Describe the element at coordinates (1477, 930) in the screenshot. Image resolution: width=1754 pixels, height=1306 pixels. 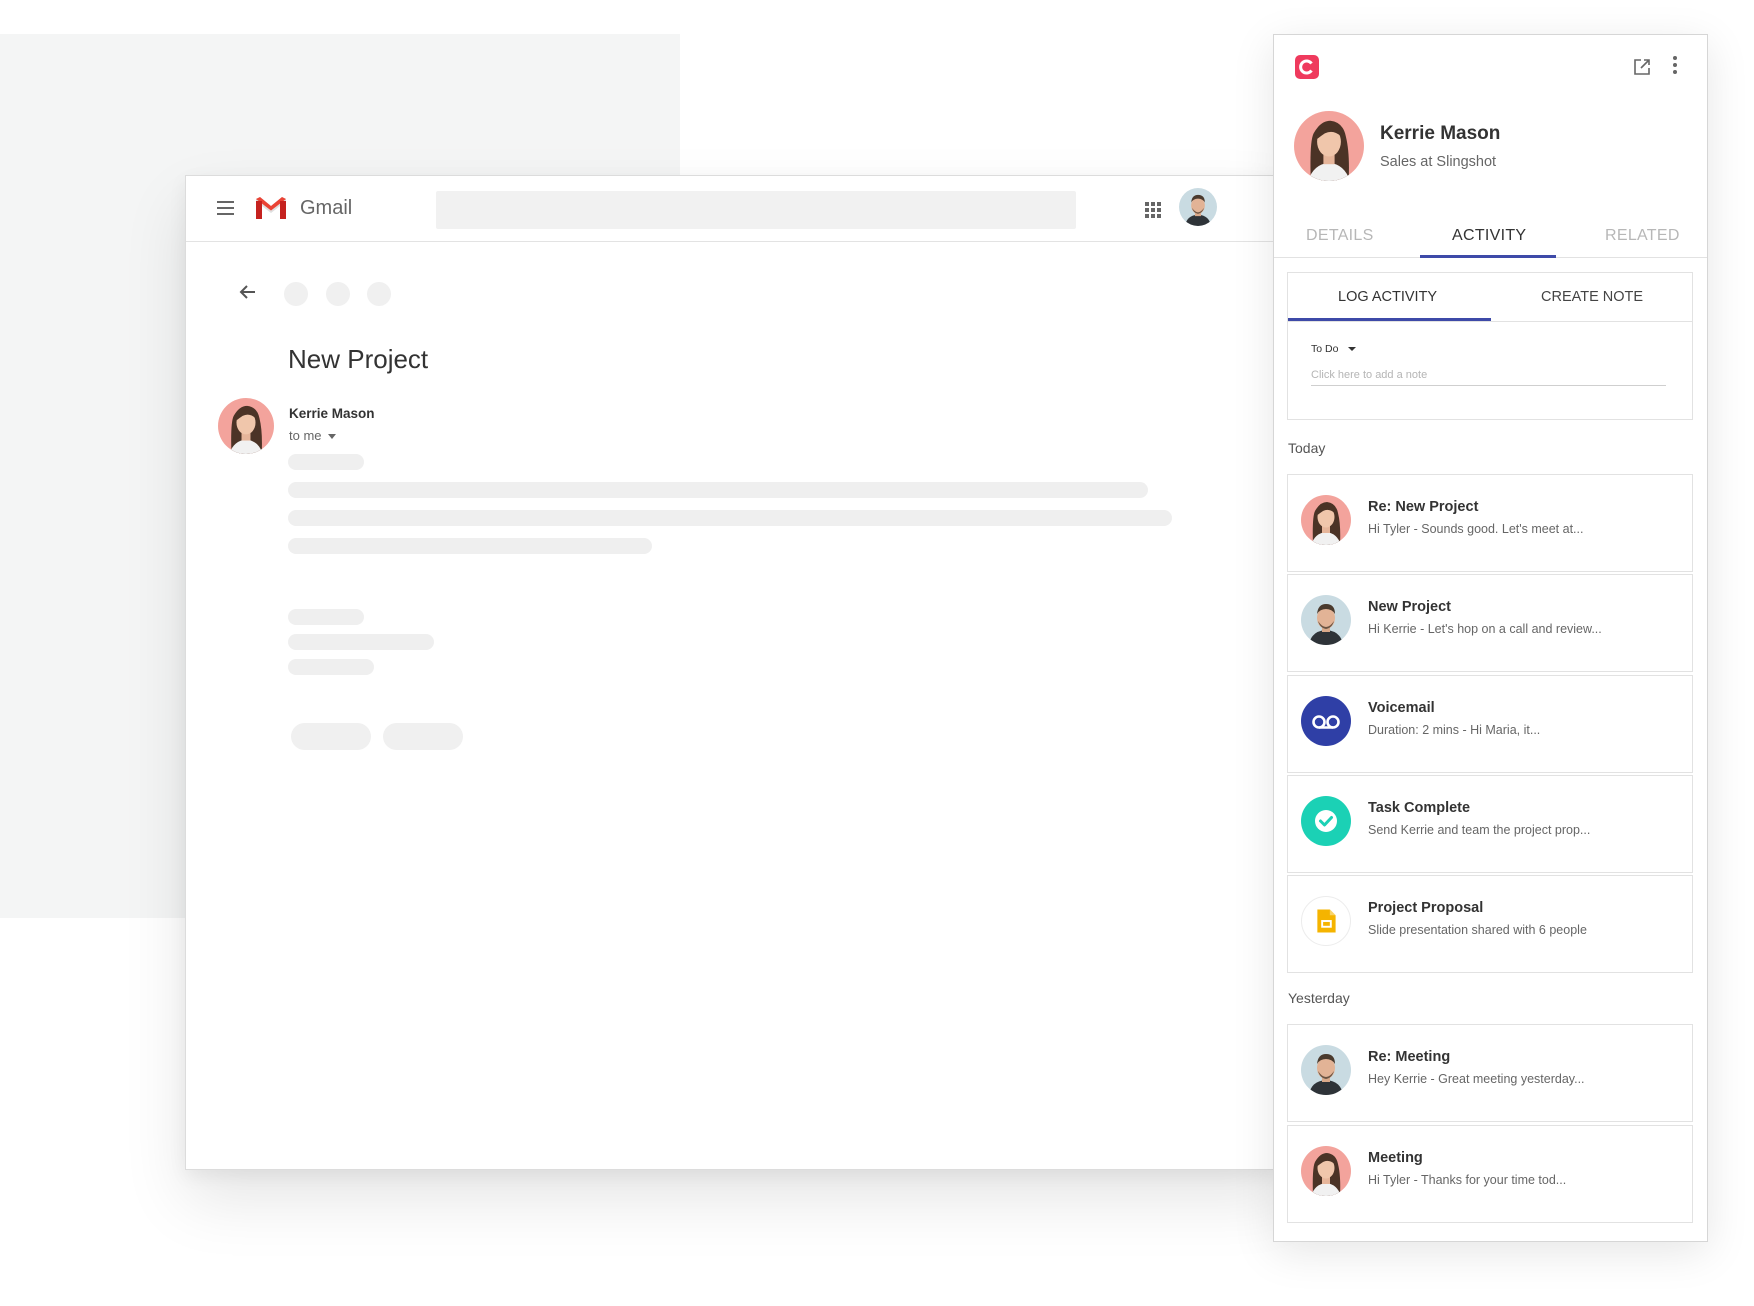
I see `activity-preview: Slide presentation shared with 6 people` at that location.